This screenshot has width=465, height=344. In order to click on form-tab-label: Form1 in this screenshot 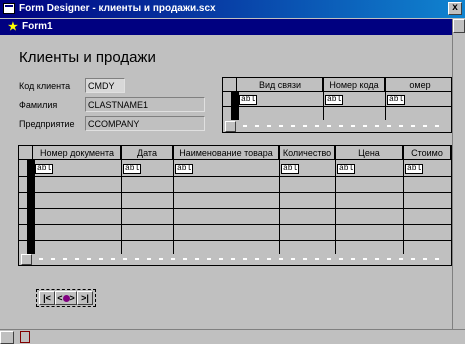, I will do `click(37, 26)`.